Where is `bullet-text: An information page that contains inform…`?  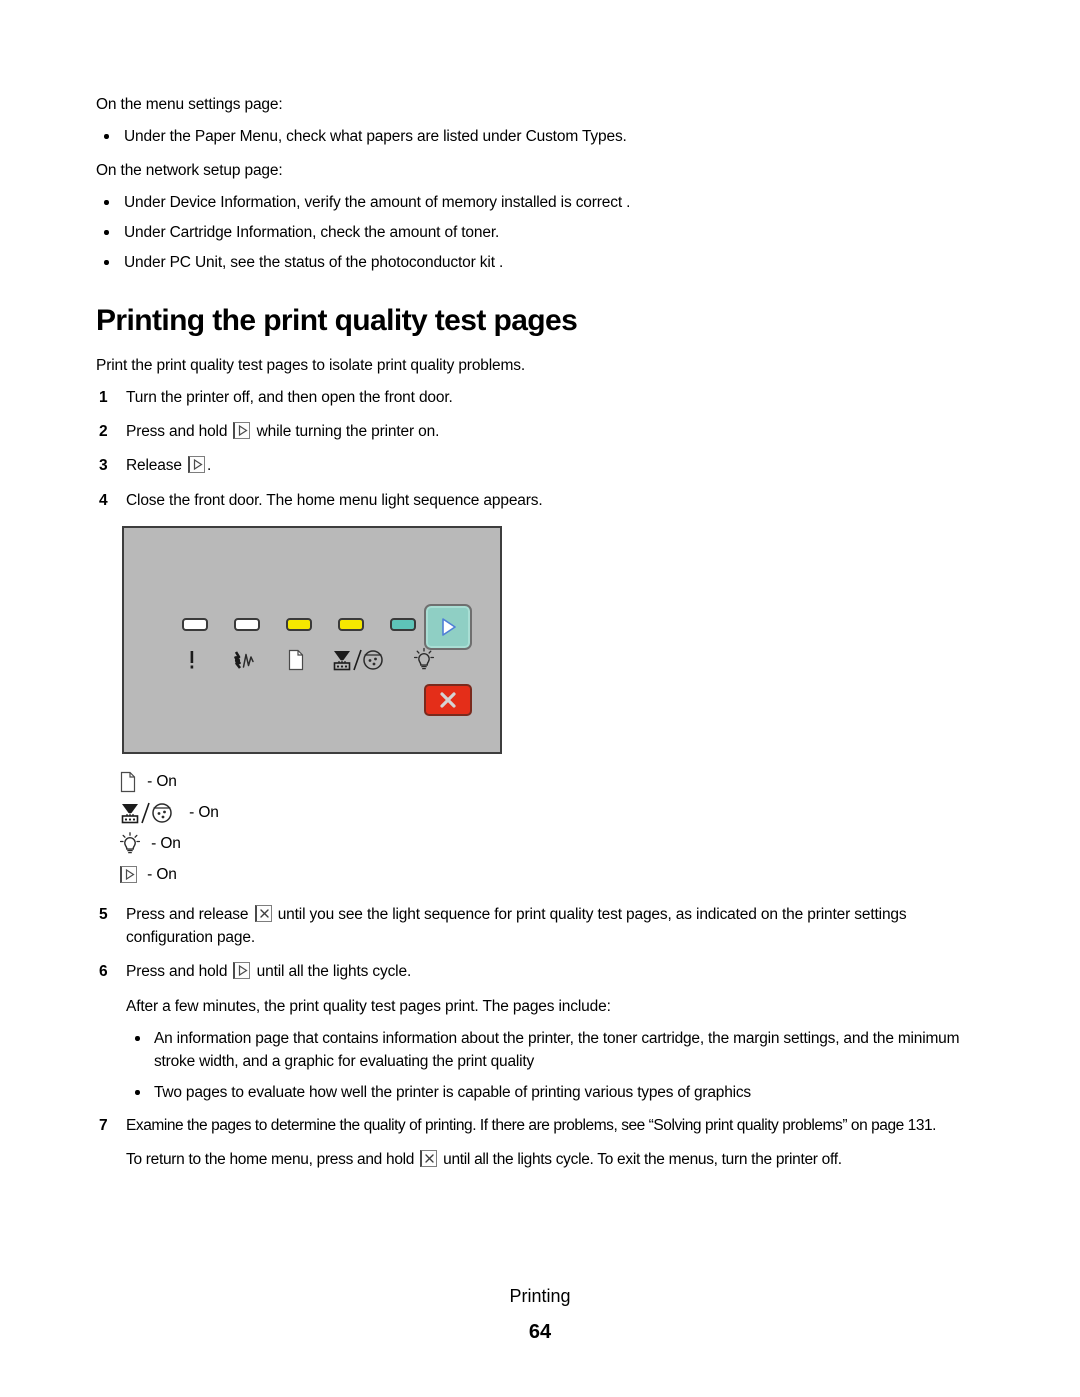
bullet-text: An information page that contains inform… is located at coordinates (557, 1050).